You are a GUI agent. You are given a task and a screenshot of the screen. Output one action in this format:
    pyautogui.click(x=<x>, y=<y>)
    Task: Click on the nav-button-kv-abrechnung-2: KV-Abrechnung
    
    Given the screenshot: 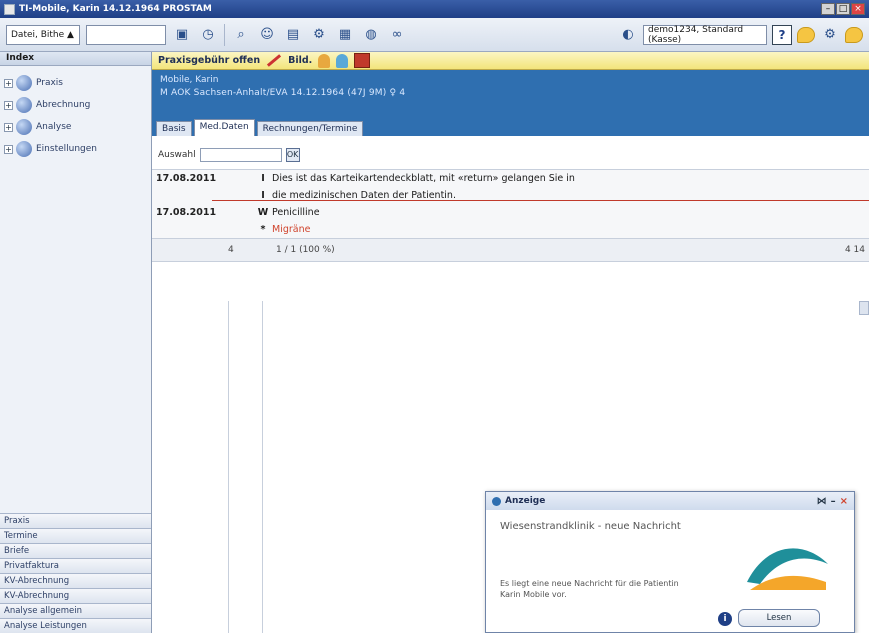 What is the action you would take?
    pyautogui.click(x=75, y=595)
    